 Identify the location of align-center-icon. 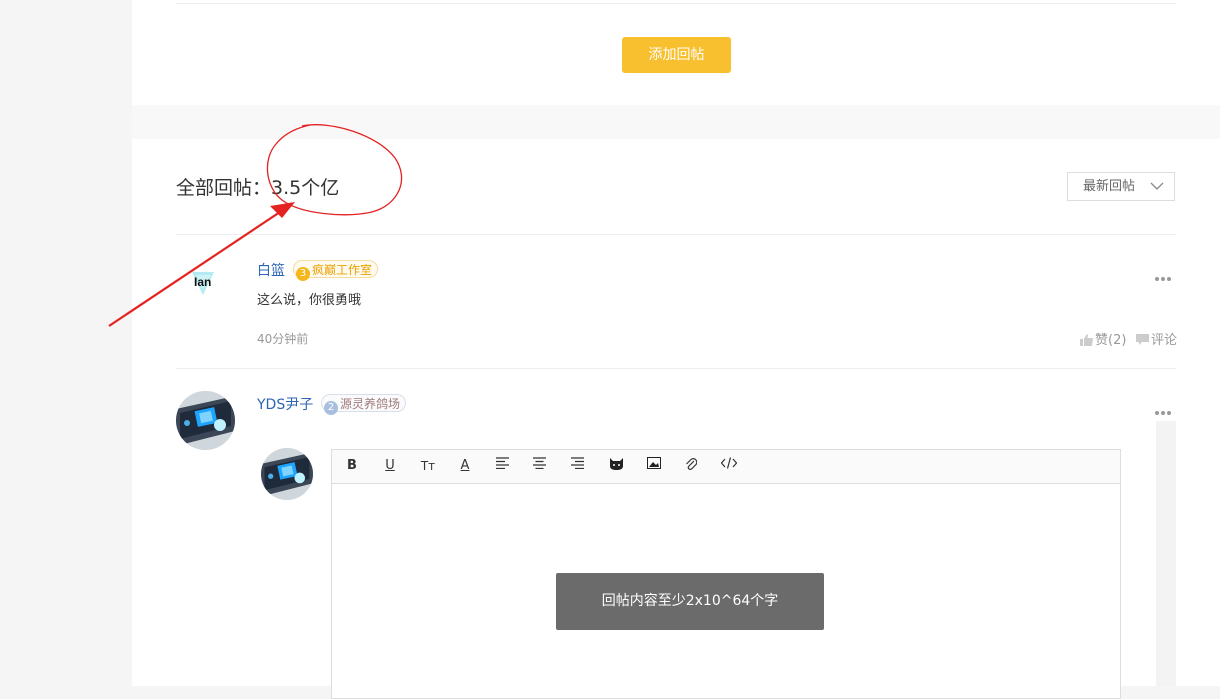
(540, 466).